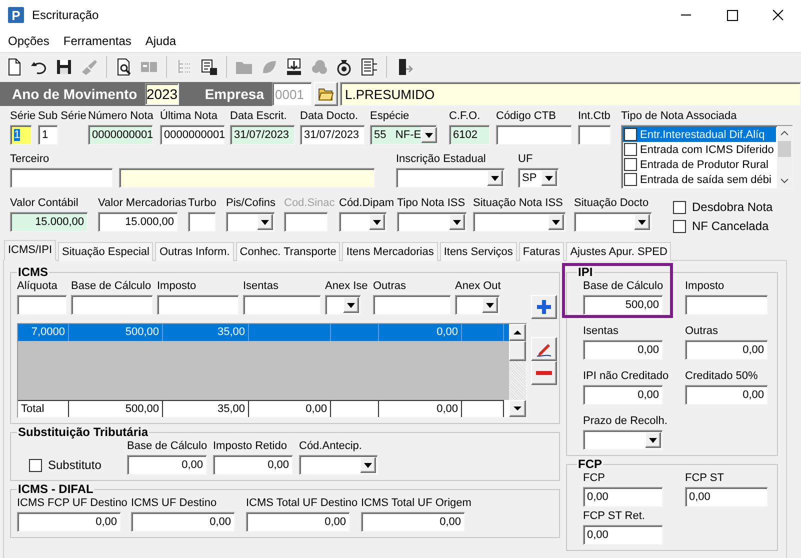 Image resolution: width=801 pixels, height=558 pixels. What do you see at coordinates (619, 251) in the screenshot?
I see `tab: Ajustes Apur. SPED` at bounding box center [619, 251].